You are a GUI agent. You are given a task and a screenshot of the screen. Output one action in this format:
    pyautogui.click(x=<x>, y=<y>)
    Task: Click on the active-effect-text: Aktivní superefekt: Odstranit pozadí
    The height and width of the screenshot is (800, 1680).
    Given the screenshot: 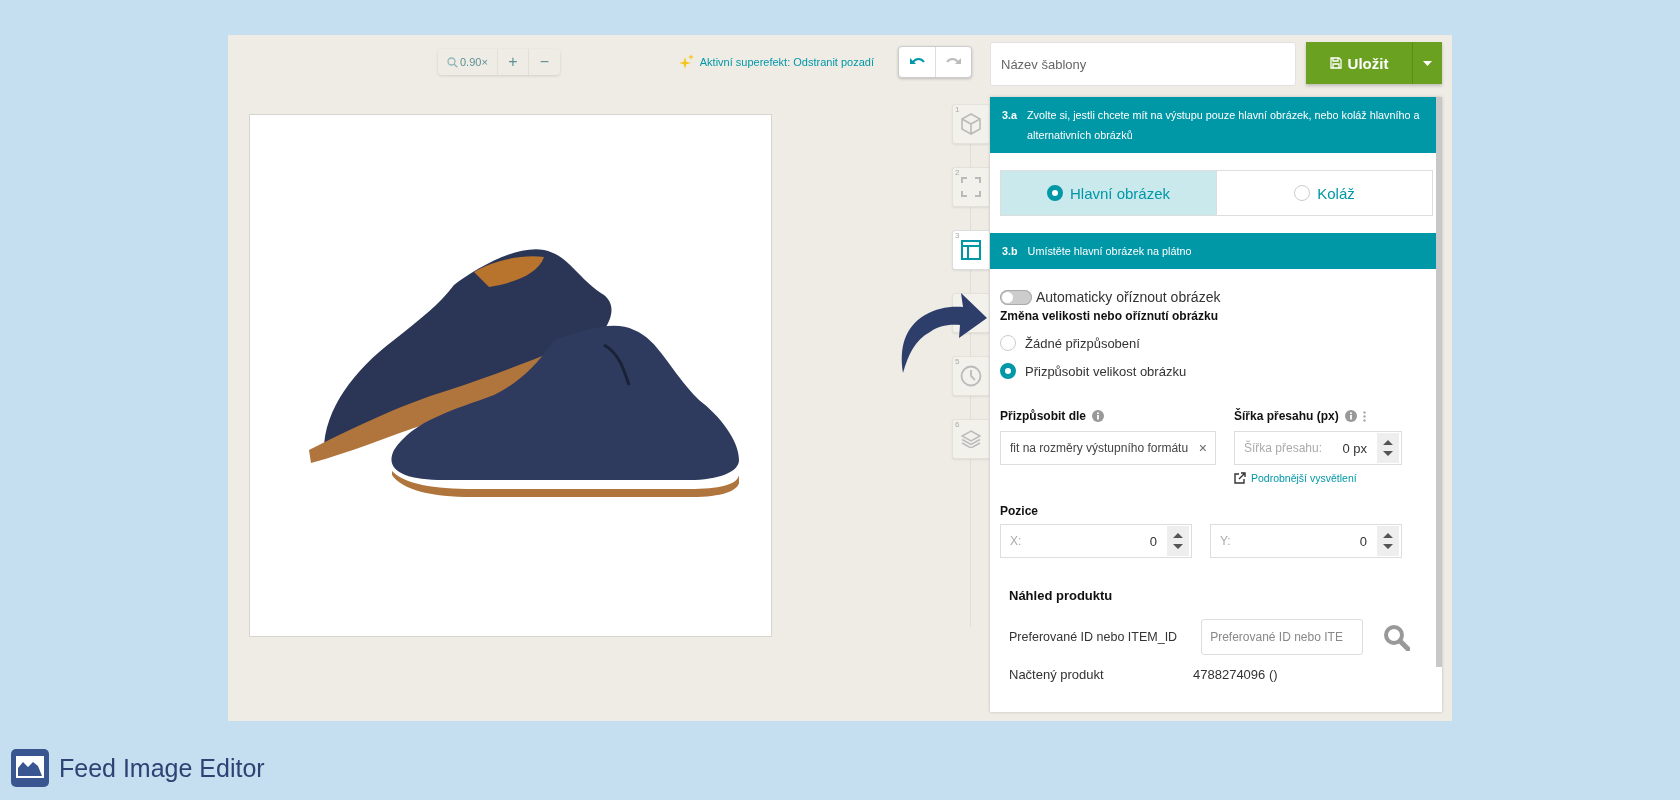 What is the action you would take?
    pyautogui.click(x=786, y=62)
    